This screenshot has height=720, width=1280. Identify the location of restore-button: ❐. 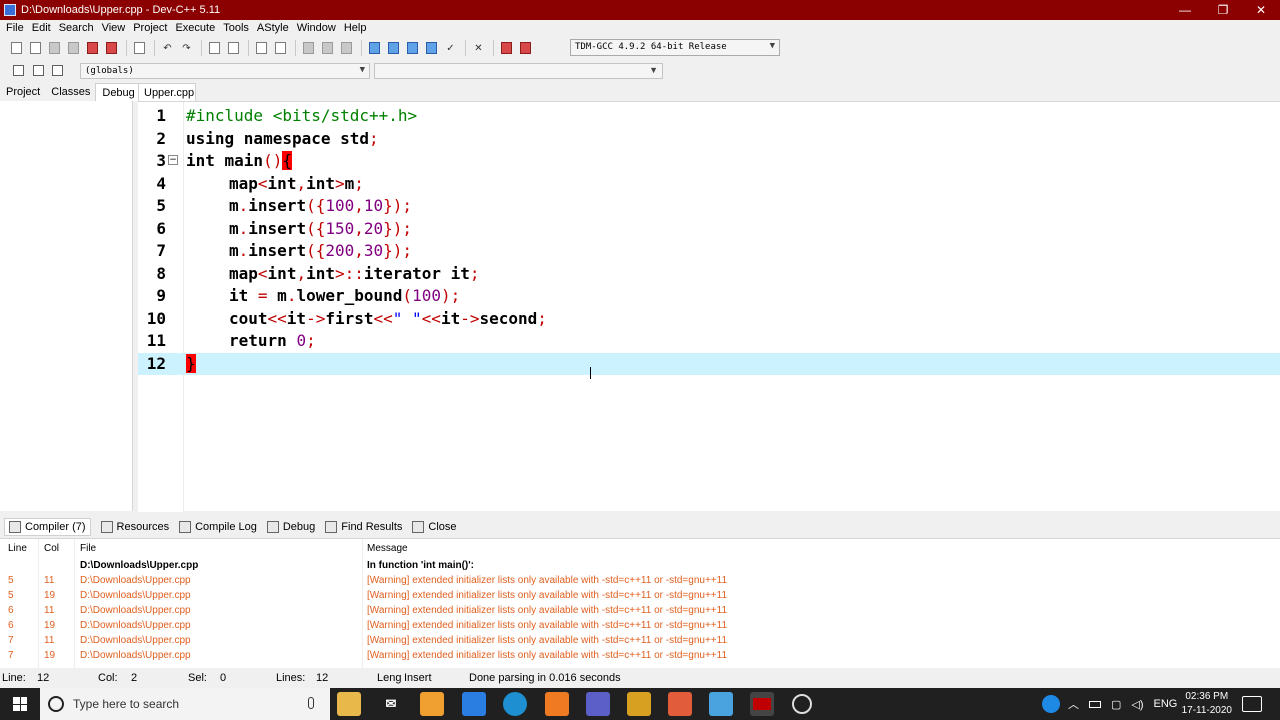
(1223, 10).